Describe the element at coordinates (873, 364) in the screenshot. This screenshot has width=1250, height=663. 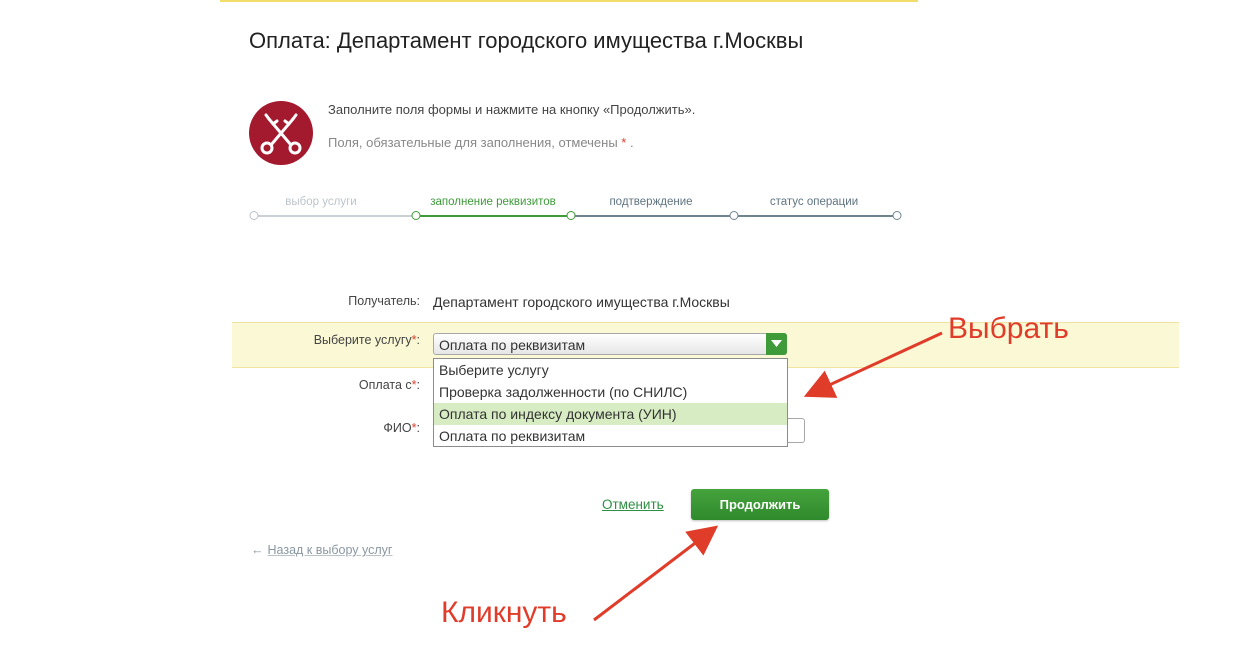
I see `annotation-arrow-select` at that location.